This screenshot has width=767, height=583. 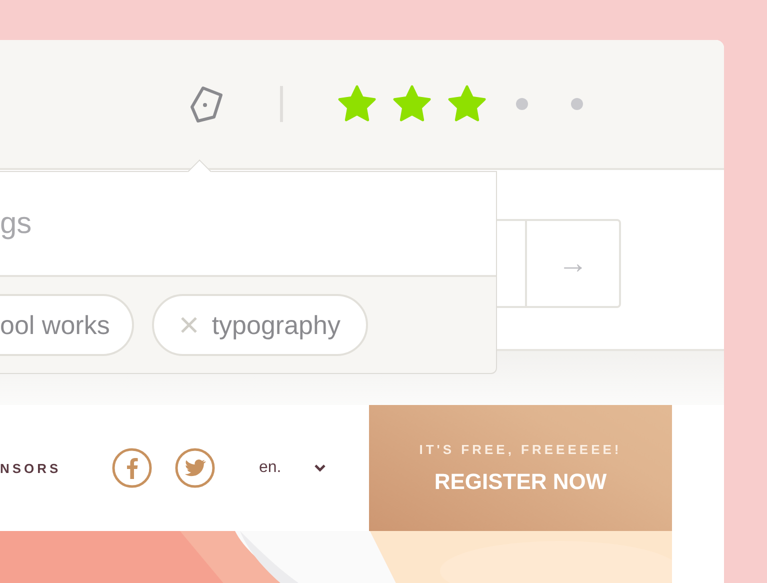 I want to click on go-button: →, so click(x=574, y=263).